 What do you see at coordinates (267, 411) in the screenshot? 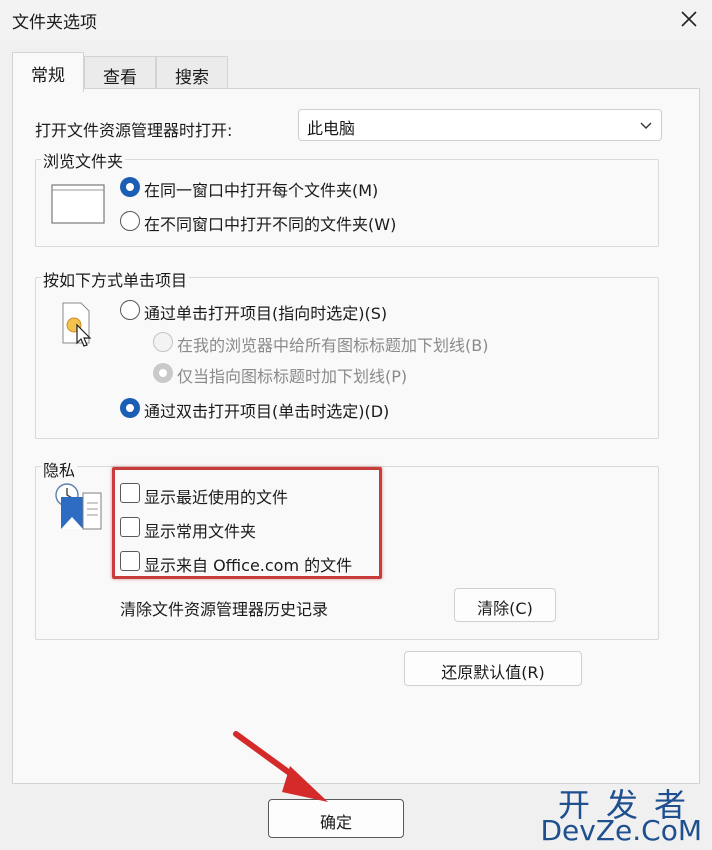
I see `double-click-label: 通过双击打开项目(单击时选定)(D)` at bounding box center [267, 411].